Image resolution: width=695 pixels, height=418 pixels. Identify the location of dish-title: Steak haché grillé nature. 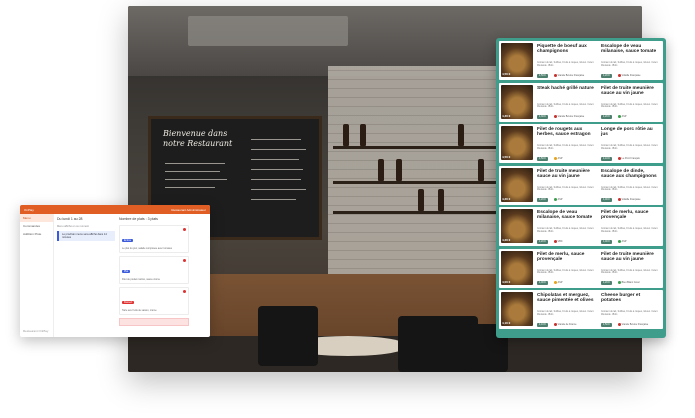
(565, 88).